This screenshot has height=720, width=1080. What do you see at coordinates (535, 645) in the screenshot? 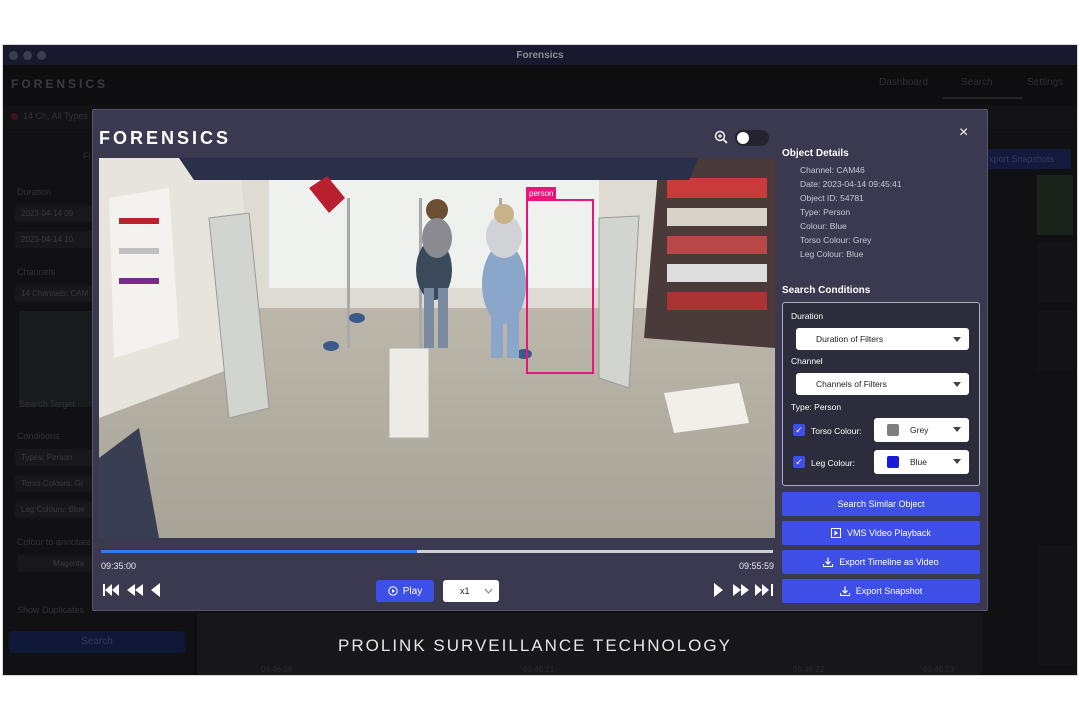
I see `footer-brand-text: PROLINK SURVEILLANCE TECHNOLOGY` at bounding box center [535, 645].